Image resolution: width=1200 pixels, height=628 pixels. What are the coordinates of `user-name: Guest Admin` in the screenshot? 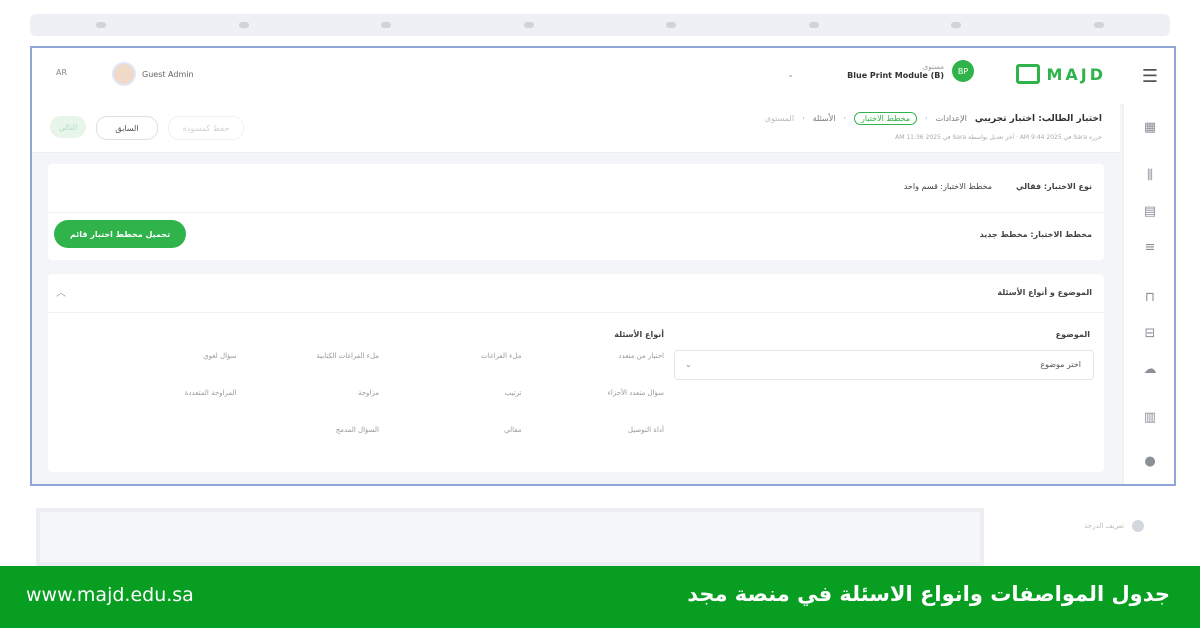 It's located at (168, 74).